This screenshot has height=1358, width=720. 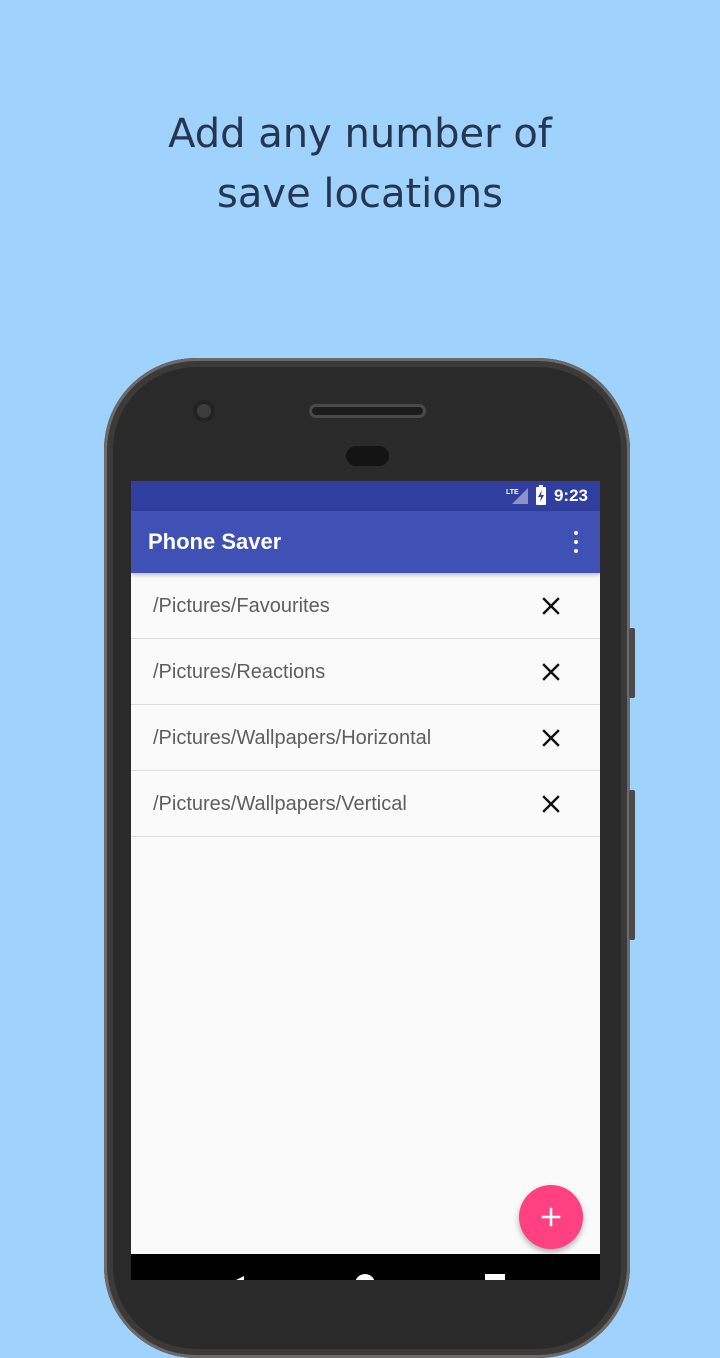 What do you see at coordinates (204, 411) in the screenshot?
I see `front-camera` at bounding box center [204, 411].